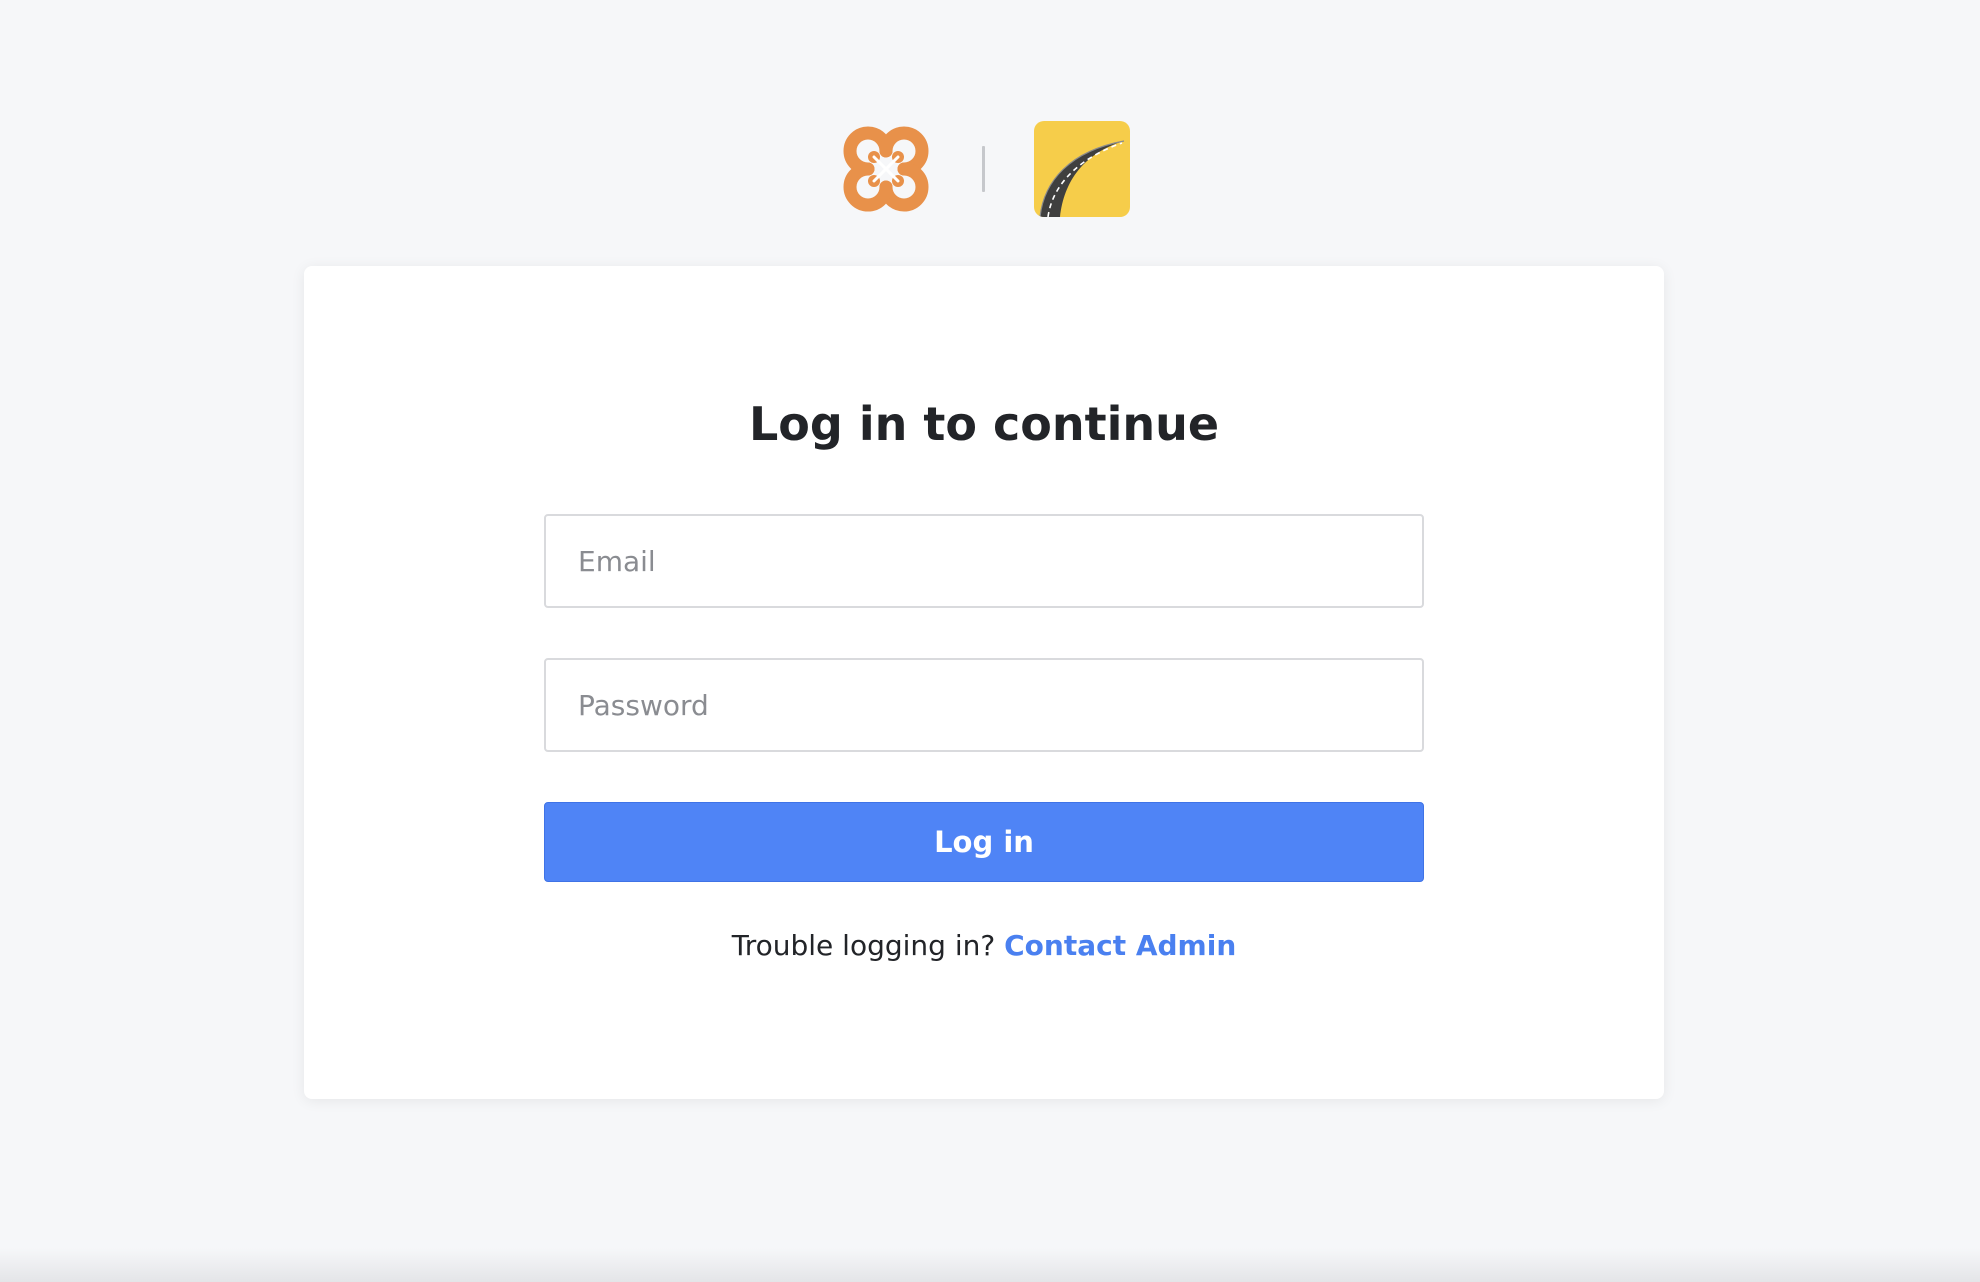  Describe the element at coordinates (990, 169) in the screenshot. I see `logo-header` at that location.